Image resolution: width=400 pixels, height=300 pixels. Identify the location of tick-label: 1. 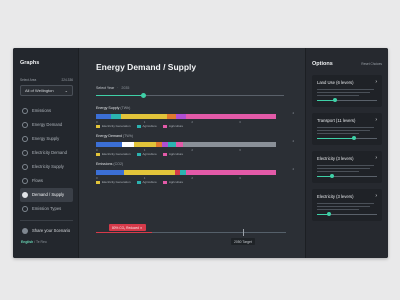
(144, 177).